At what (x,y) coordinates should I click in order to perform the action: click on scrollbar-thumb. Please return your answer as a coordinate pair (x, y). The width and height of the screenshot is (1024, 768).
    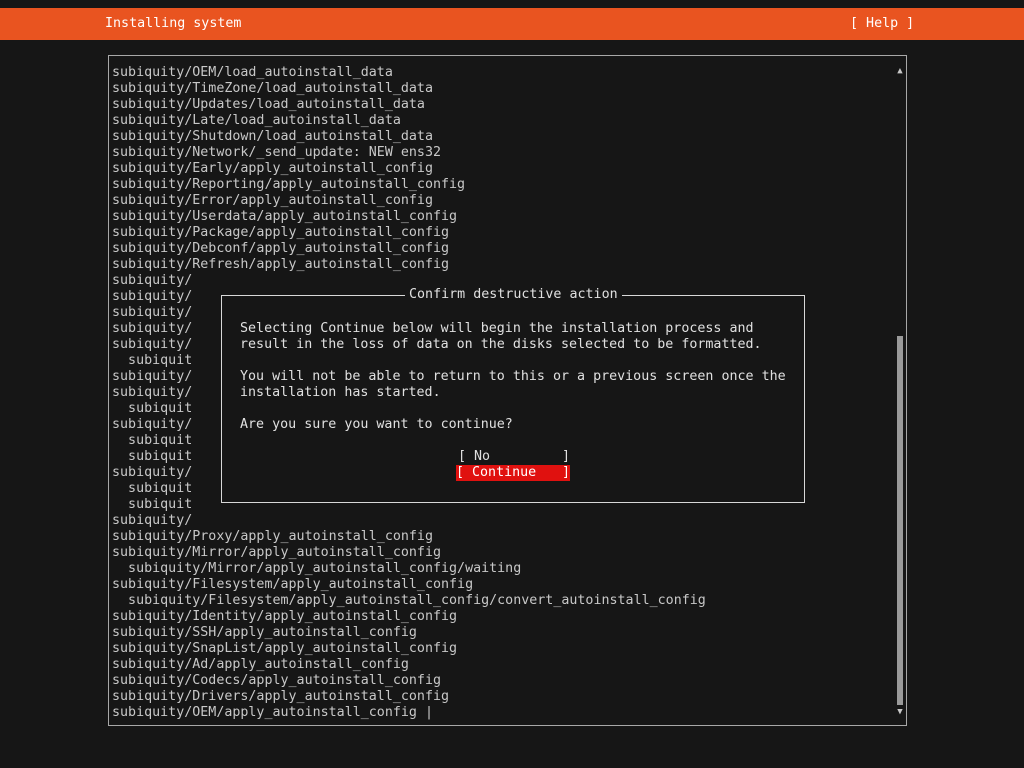
    Looking at the image, I should click on (900, 520).